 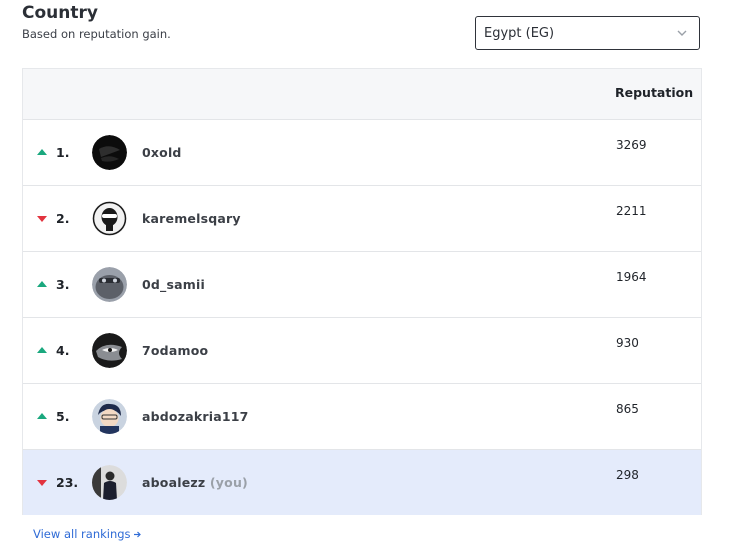 What do you see at coordinates (627, 409) in the screenshot?
I see `reputation-value: 865` at bounding box center [627, 409].